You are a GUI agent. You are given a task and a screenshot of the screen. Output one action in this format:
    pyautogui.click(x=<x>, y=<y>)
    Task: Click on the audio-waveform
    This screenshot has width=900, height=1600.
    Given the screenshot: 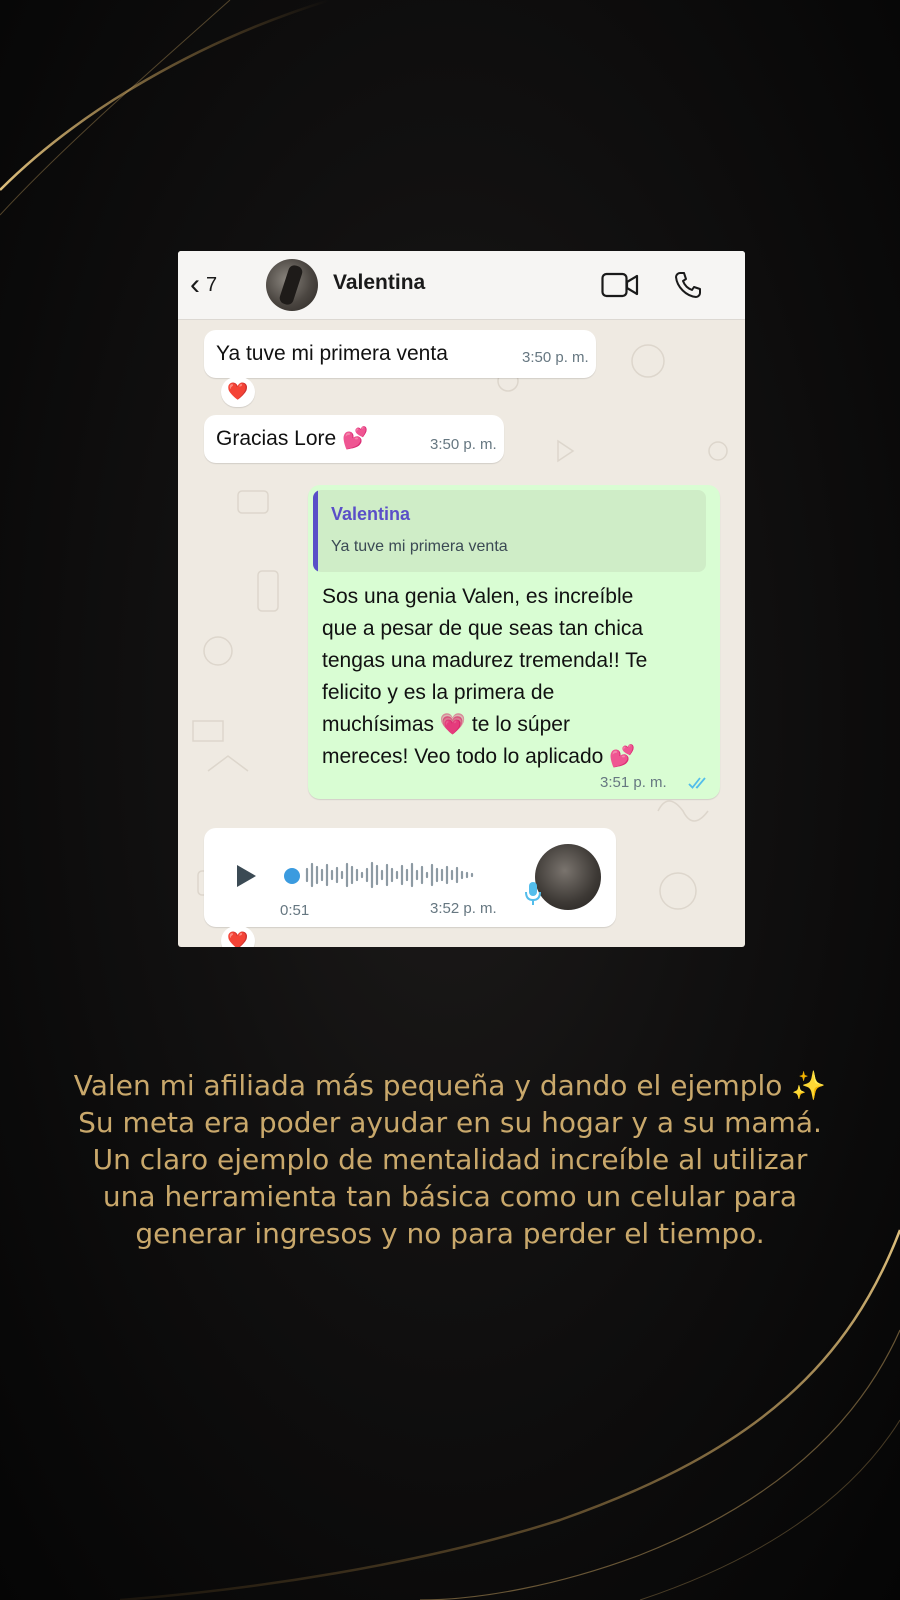 What is the action you would take?
    pyautogui.click(x=404, y=875)
    